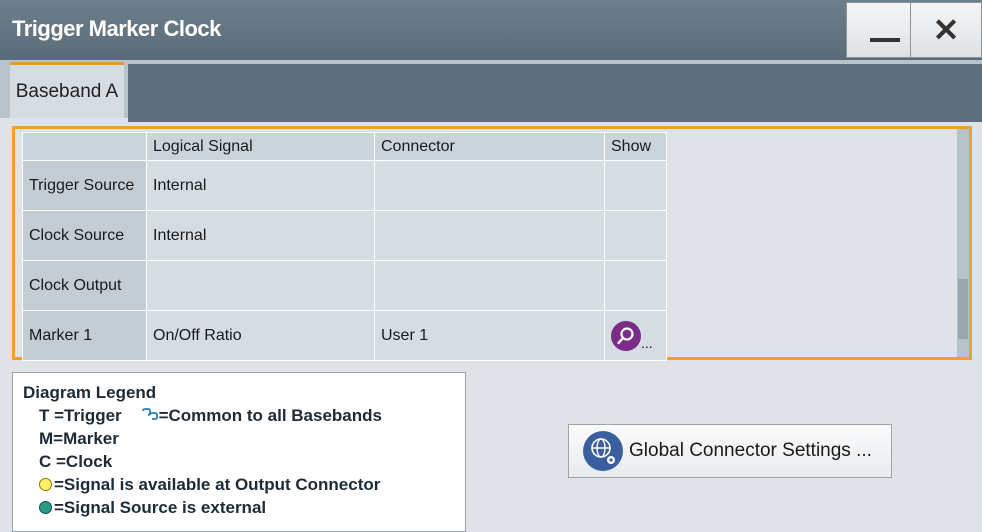 The image size is (982, 532). I want to click on tab-strip: Baseband A, so click(491, 91).